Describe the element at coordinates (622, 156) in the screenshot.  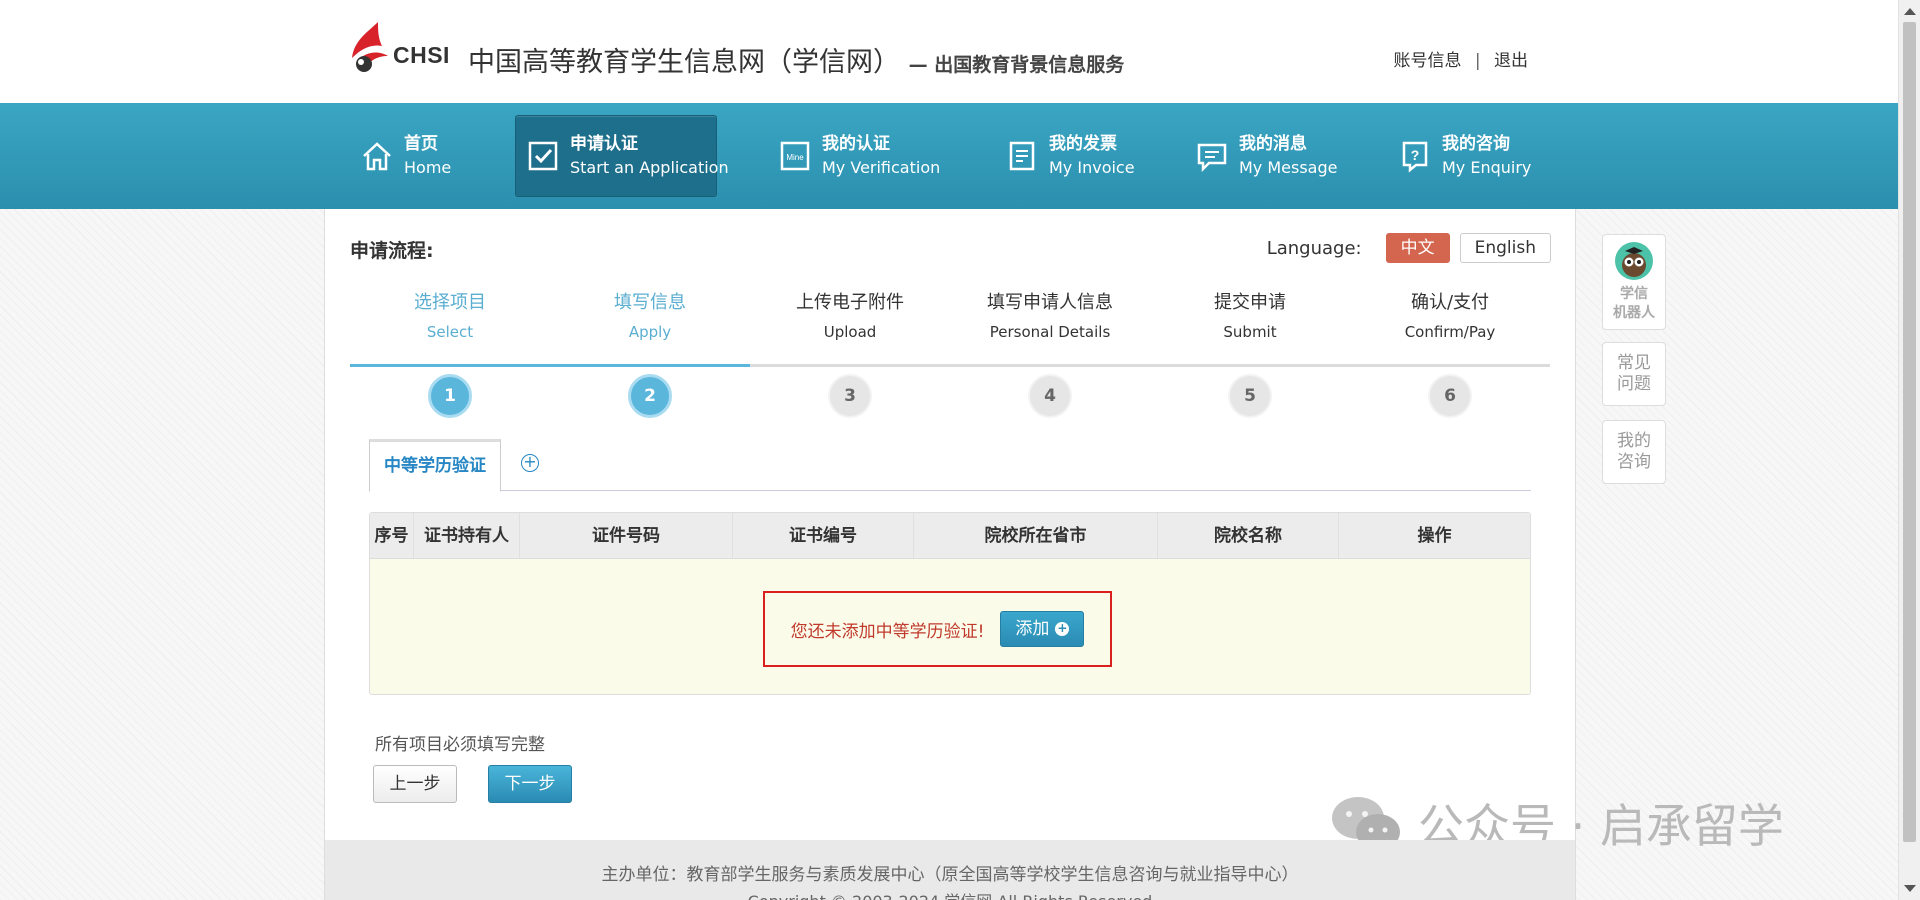
I see `nav-start-application: 申请认证 Start an Application` at that location.